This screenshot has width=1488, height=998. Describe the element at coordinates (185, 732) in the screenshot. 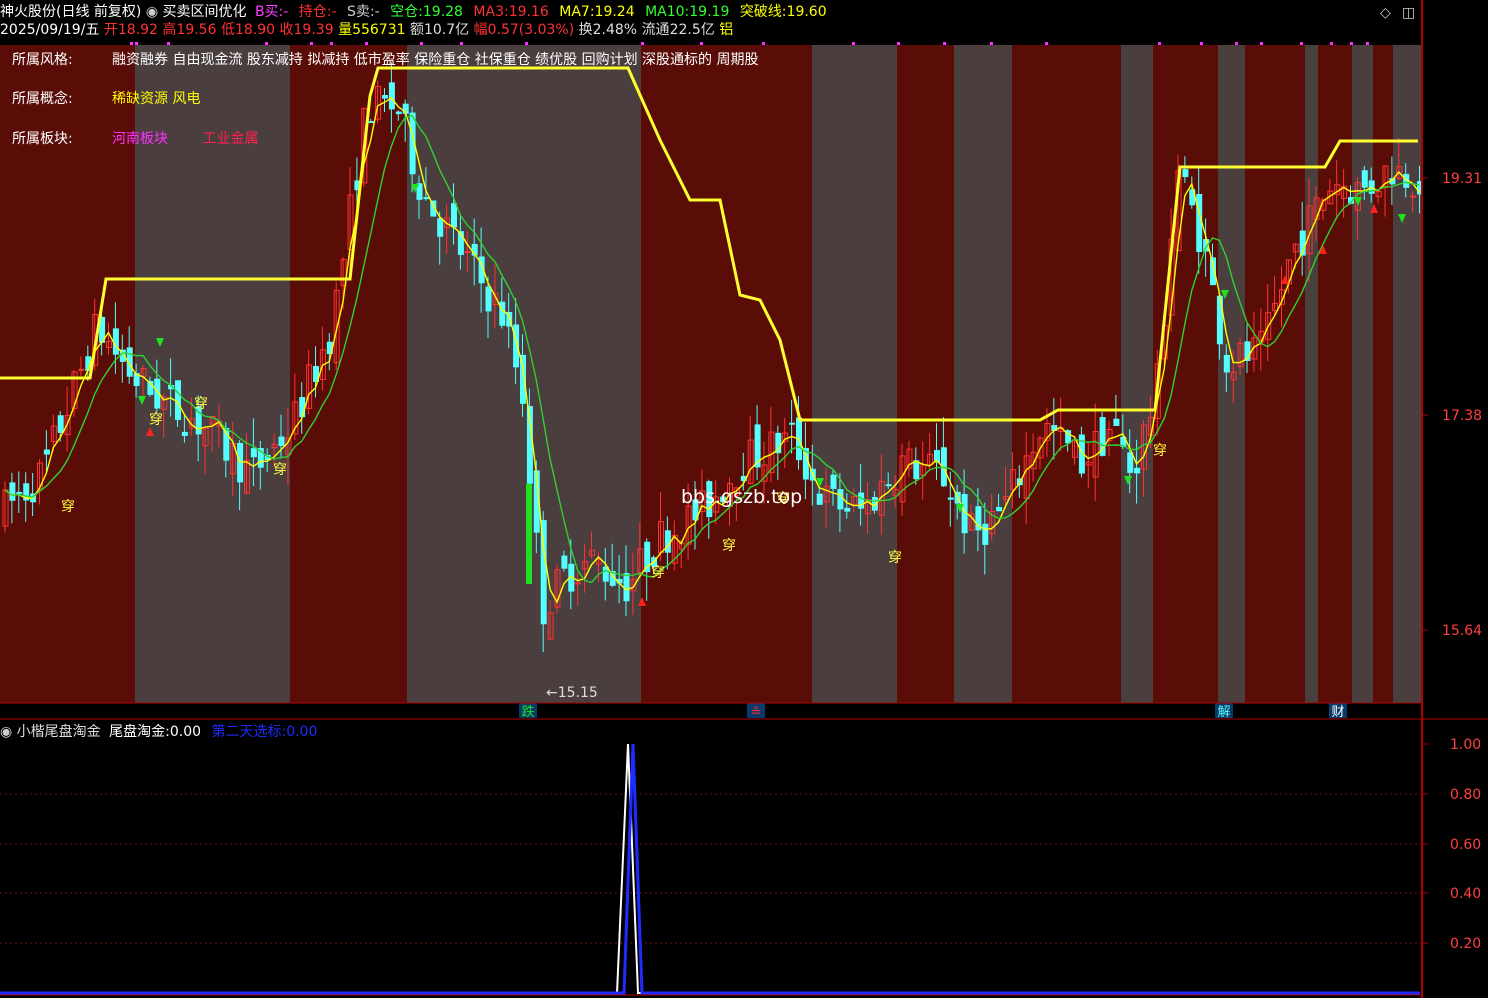

I see `indicator-line1-value: 0.00` at that location.